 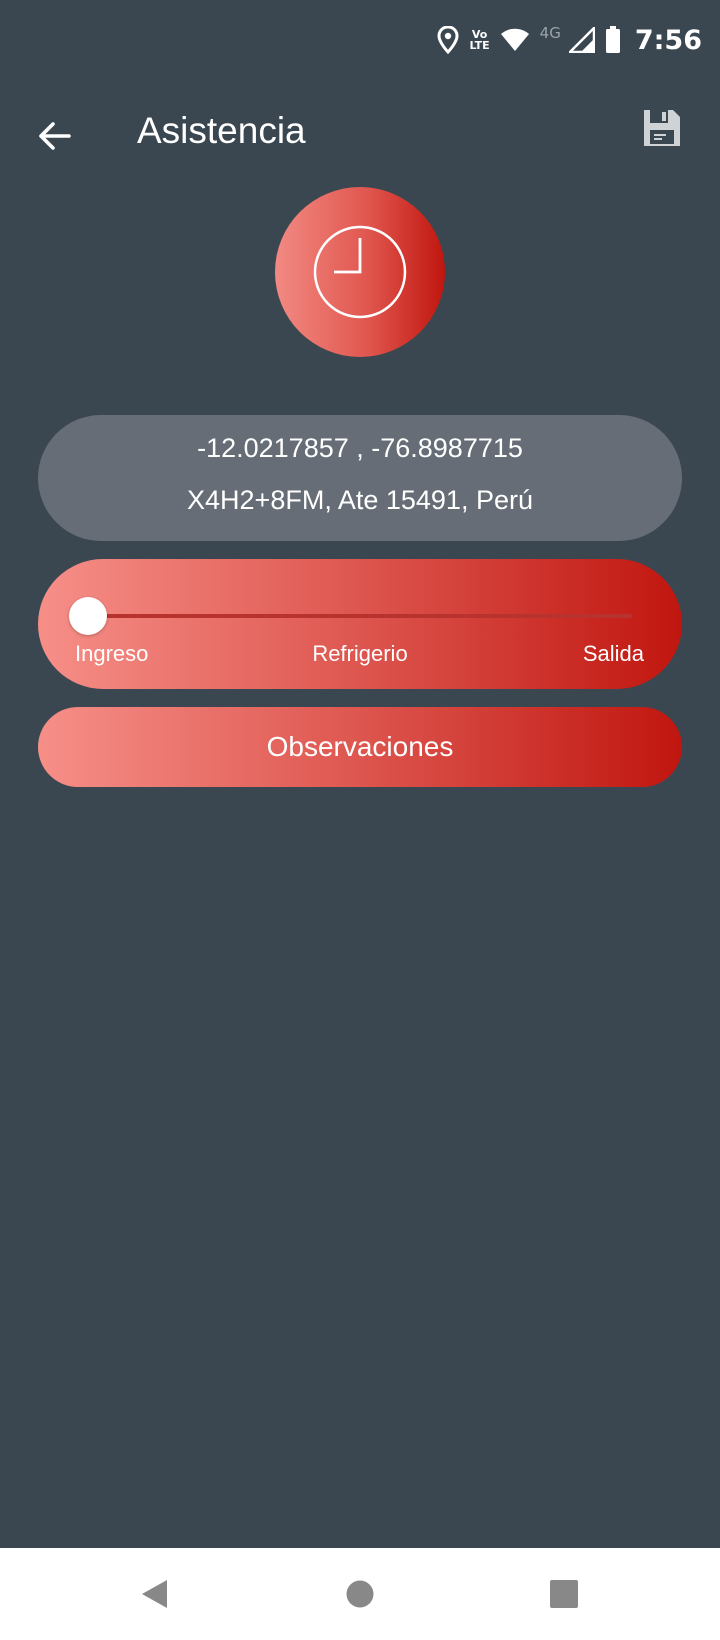 What do you see at coordinates (360, 500) in the screenshot?
I see `address-text: X4H2+8FM, Ate 15491, Perú` at bounding box center [360, 500].